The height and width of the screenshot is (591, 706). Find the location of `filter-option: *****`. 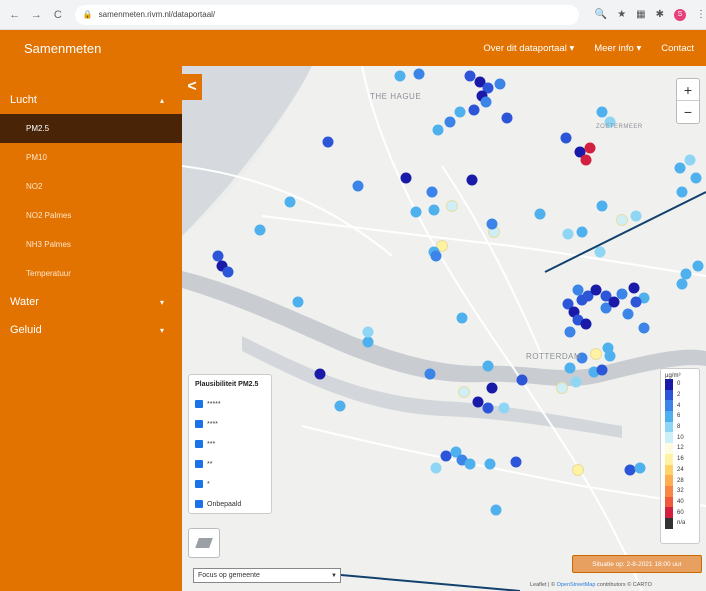

filter-option: ***** is located at coordinates (230, 404).